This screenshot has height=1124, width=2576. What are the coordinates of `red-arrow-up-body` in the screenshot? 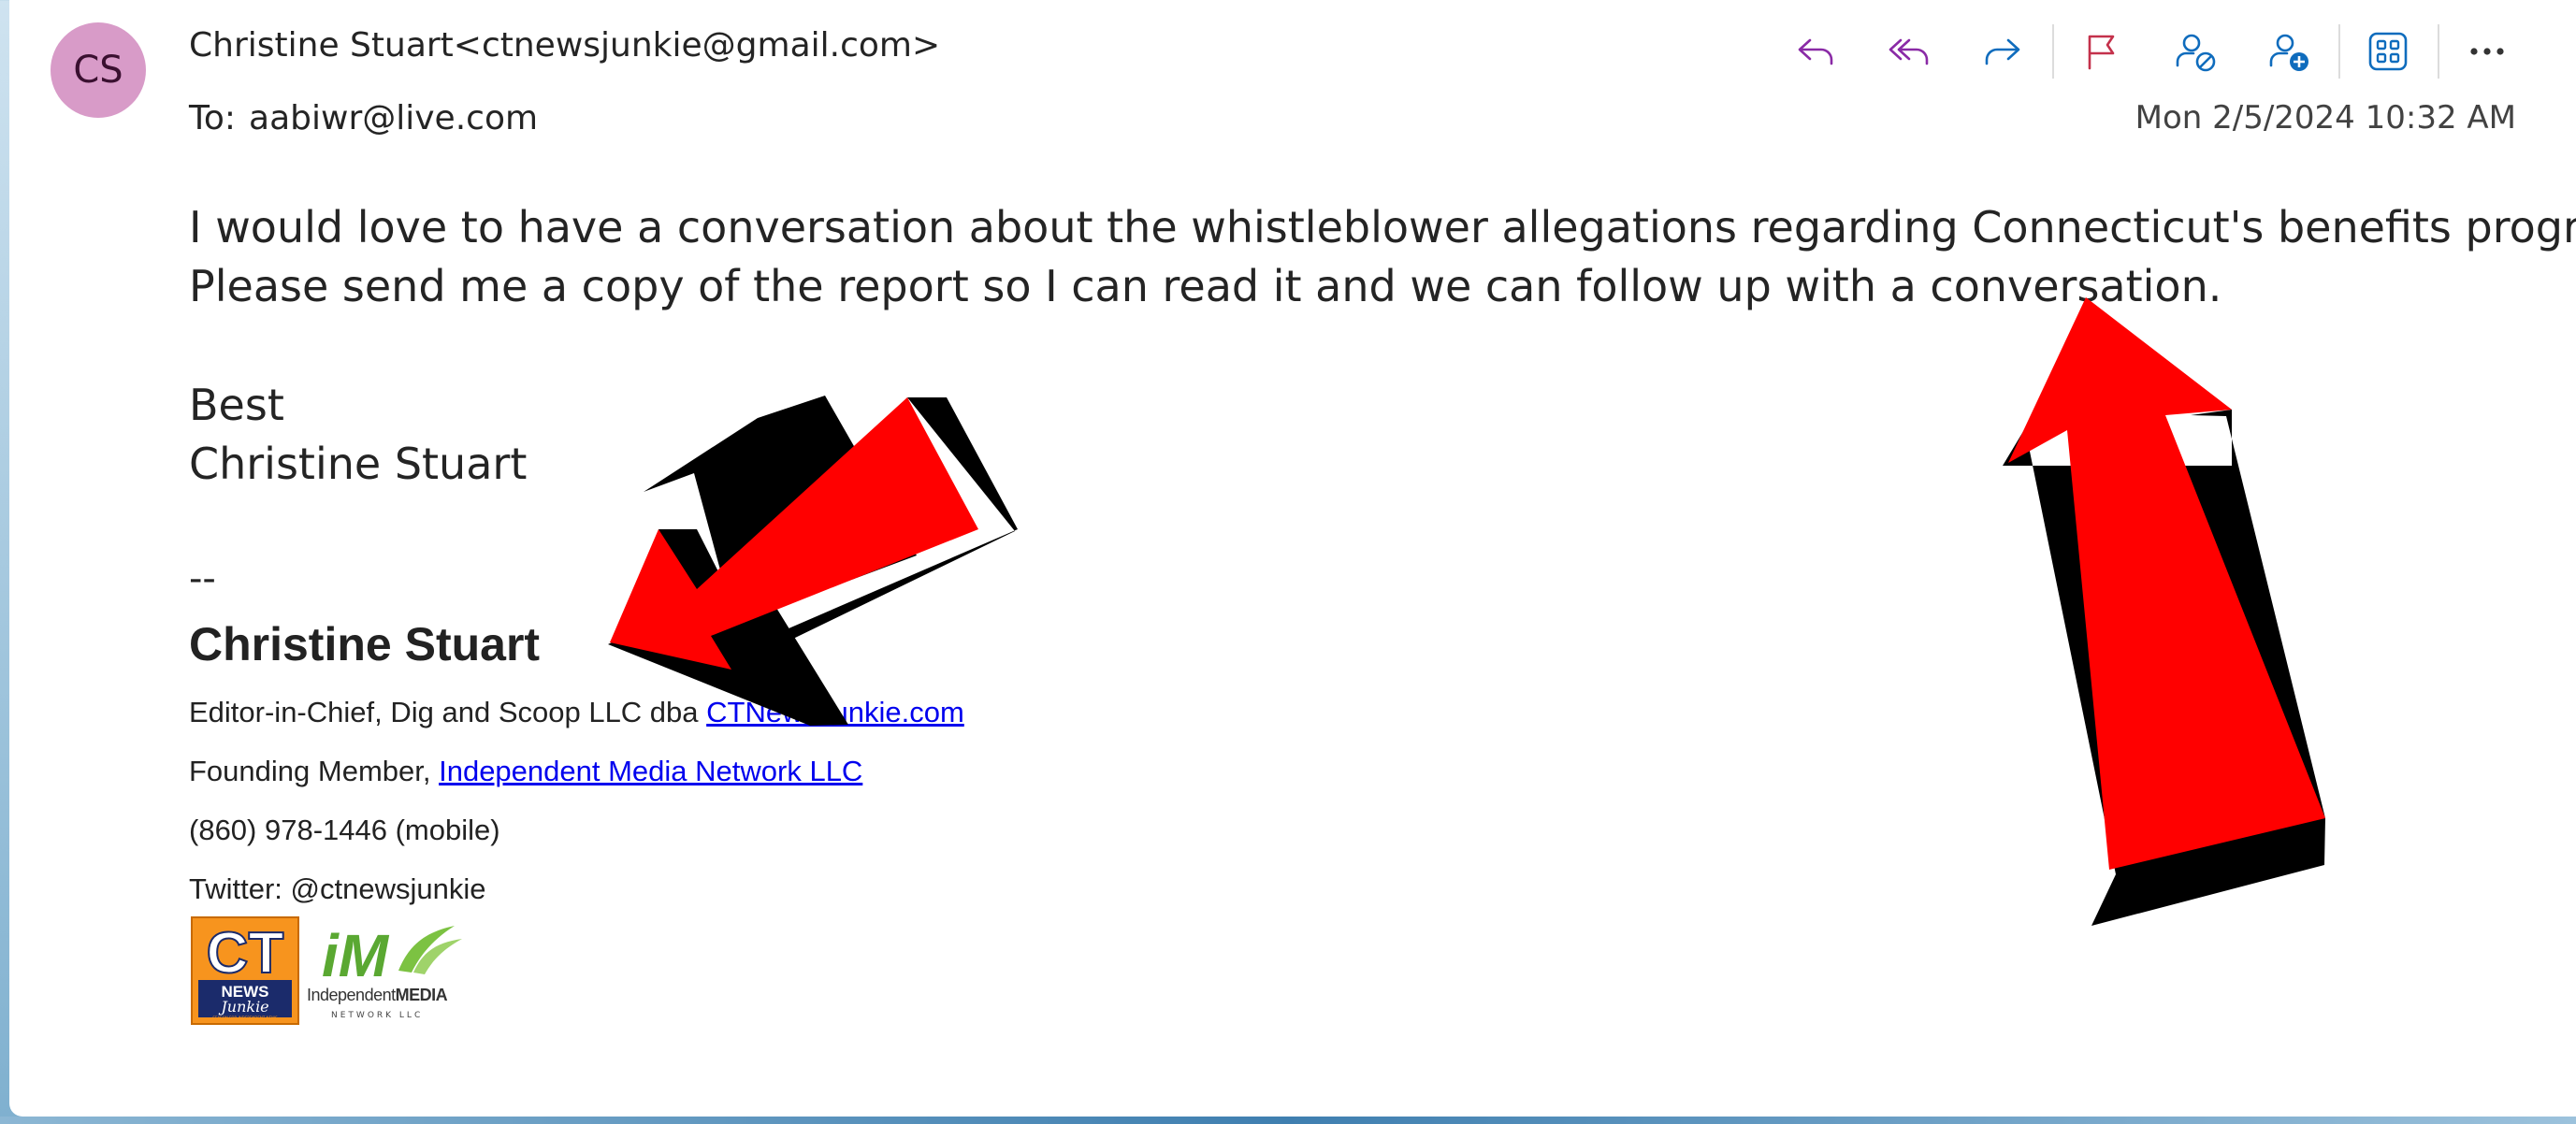 It's located at (2166, 583).